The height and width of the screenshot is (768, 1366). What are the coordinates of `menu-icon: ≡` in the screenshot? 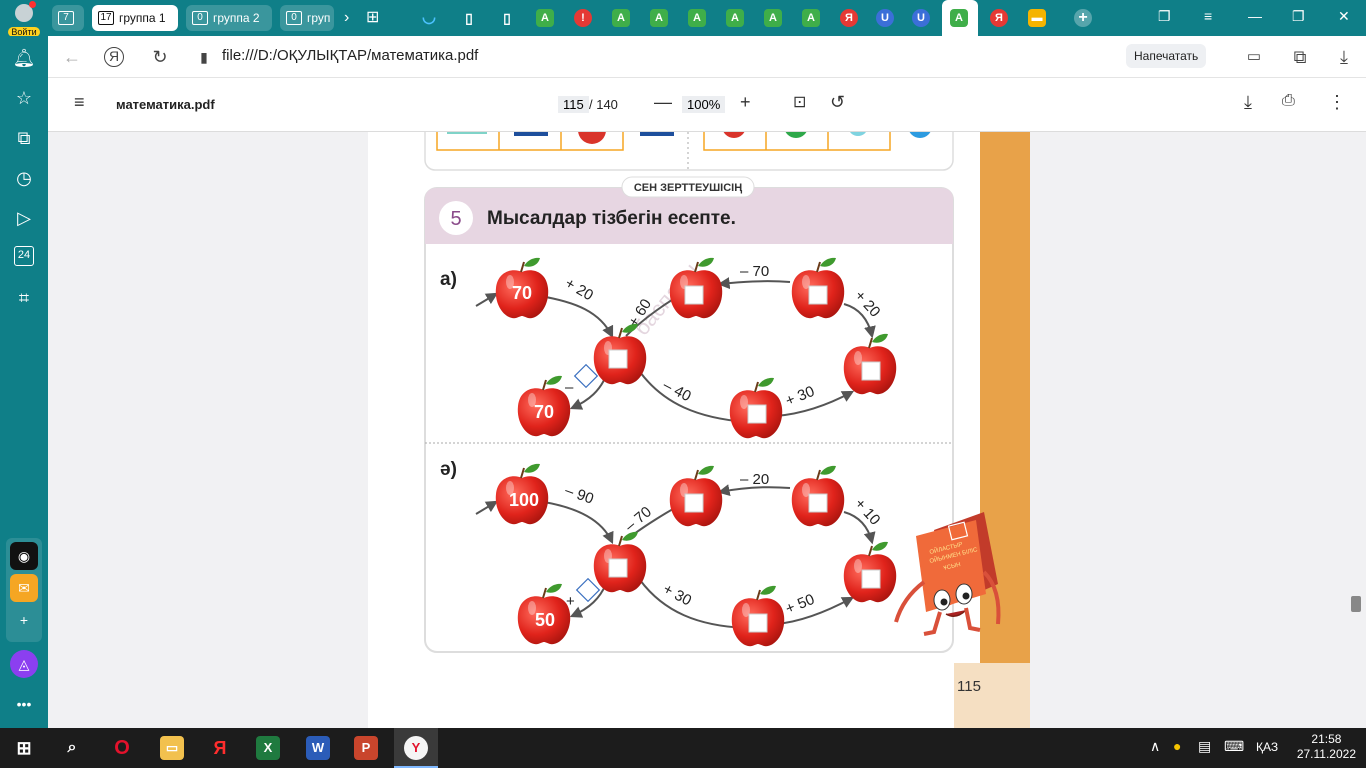 It's located at (1208, 16).